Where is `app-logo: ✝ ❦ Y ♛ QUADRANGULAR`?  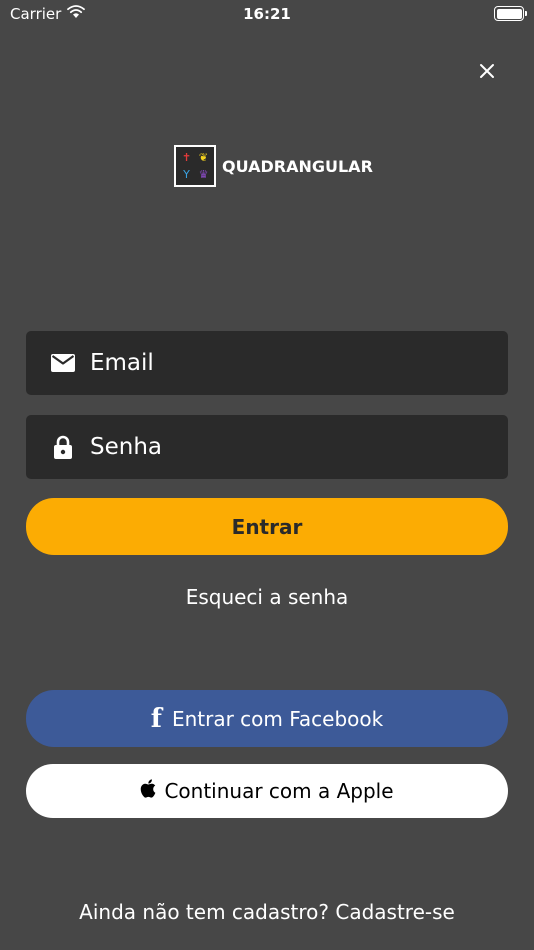 app-logo: ✝ ❦ Y ♛ QUADRANGULAR is located at coordinates (273, 166).